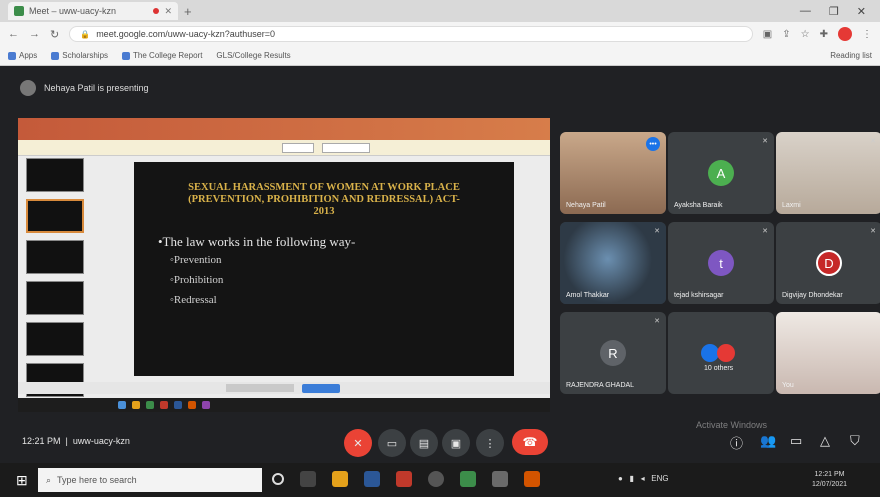 This screenshot has width=880, height=497. I want to click on browser-tab-bar: Meet – uww-uacy-kzn ✕ + — ❐ ✕, so click(440, 11).